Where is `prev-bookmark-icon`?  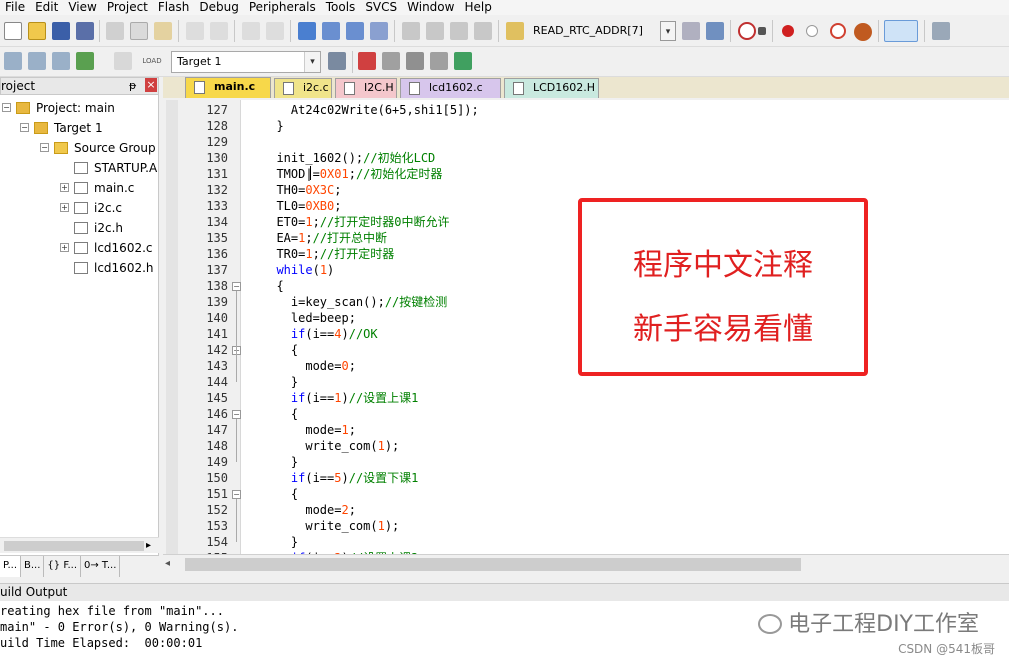
prev-bookmark-icon is located at coordinates (331, 31).